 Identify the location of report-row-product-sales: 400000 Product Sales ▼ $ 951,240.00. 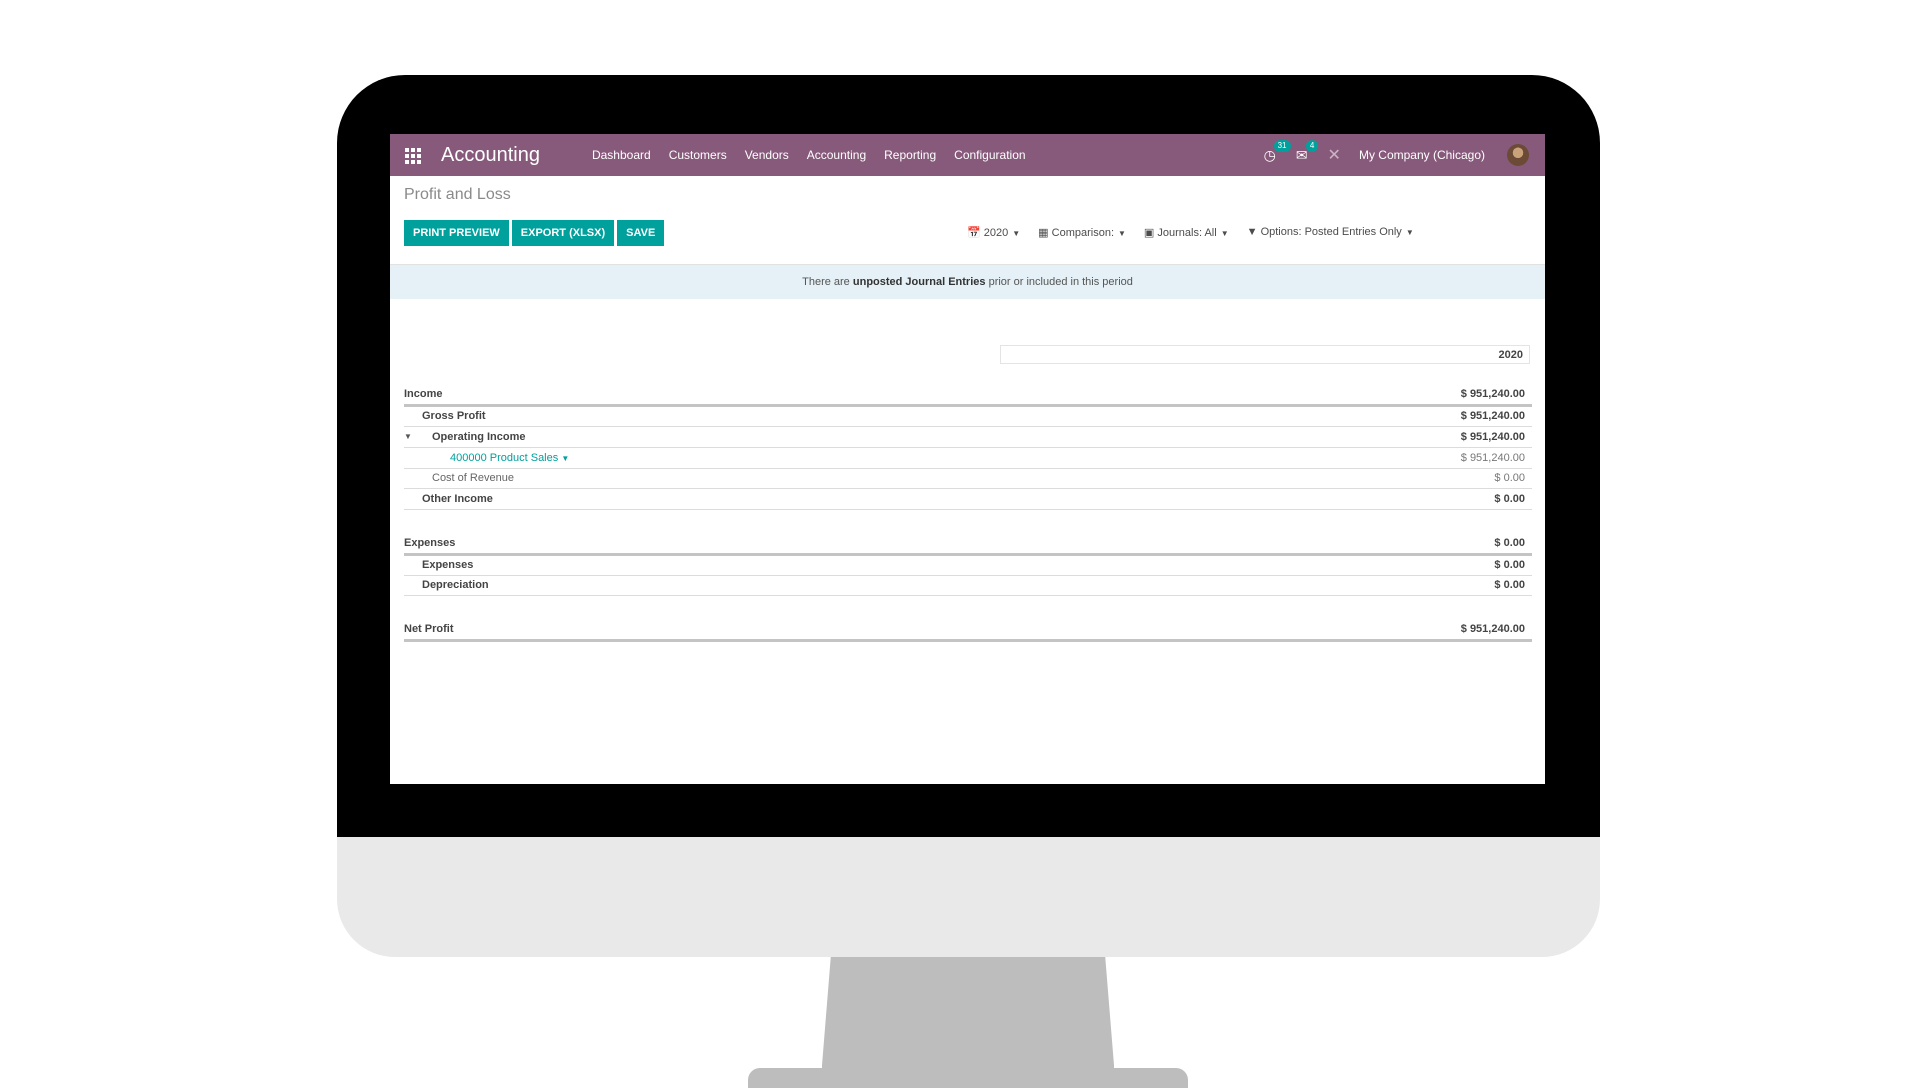
(968, 458).